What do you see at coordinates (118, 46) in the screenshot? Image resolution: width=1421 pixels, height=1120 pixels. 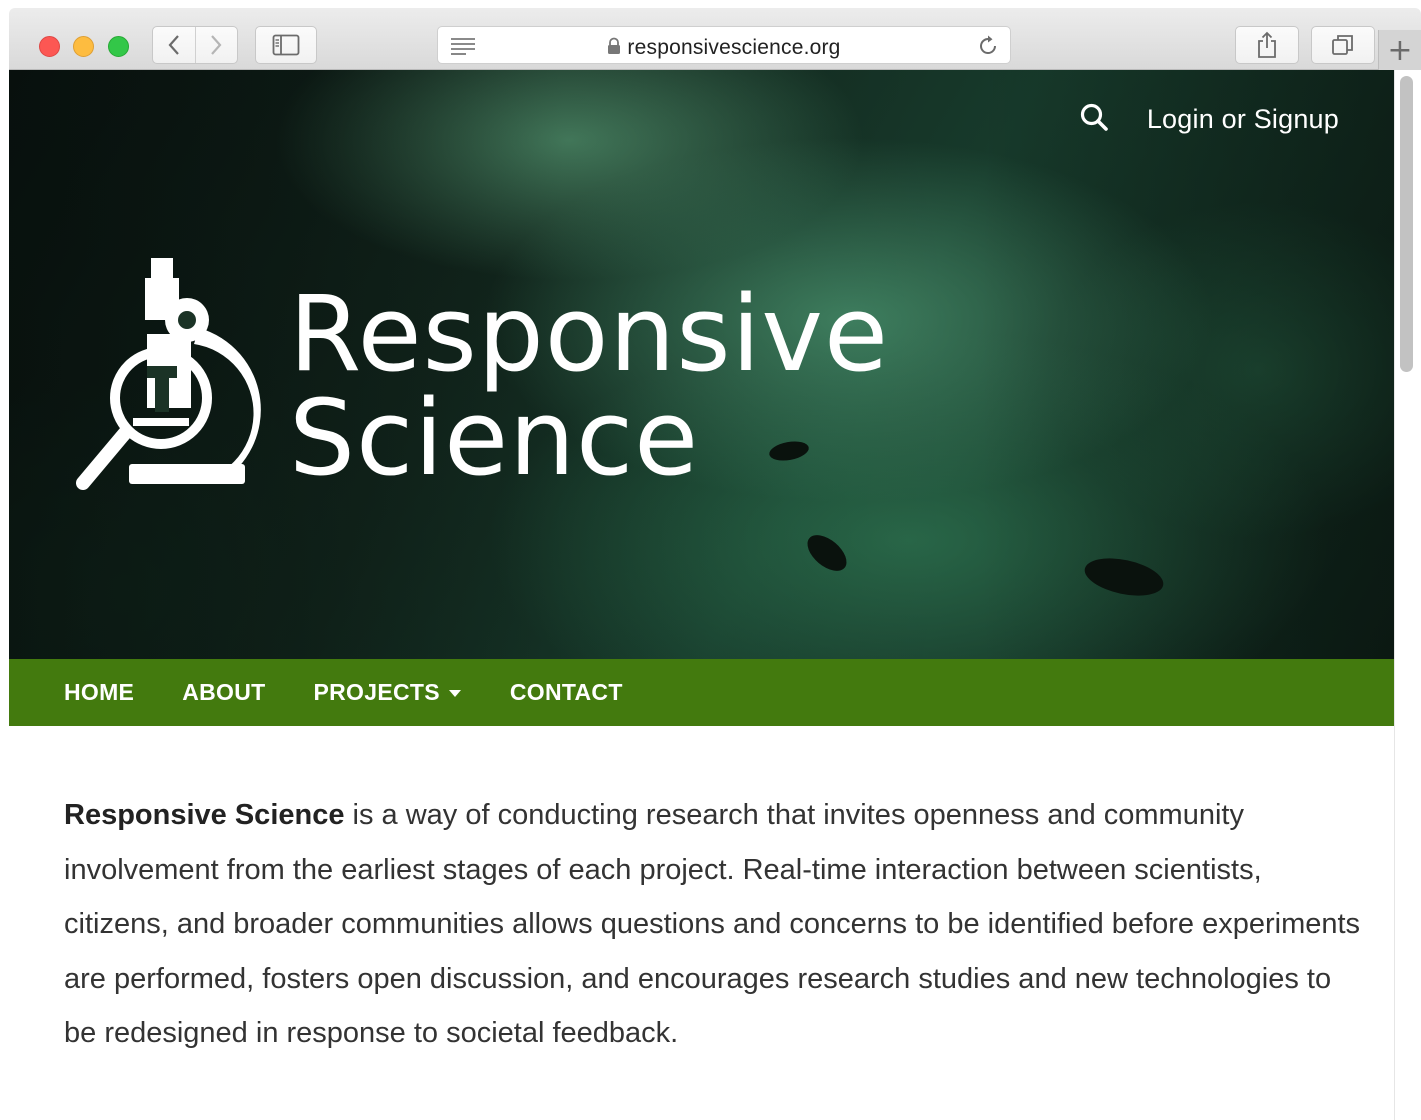 I see `zoom-window-button` at bounding box center [118, 46].